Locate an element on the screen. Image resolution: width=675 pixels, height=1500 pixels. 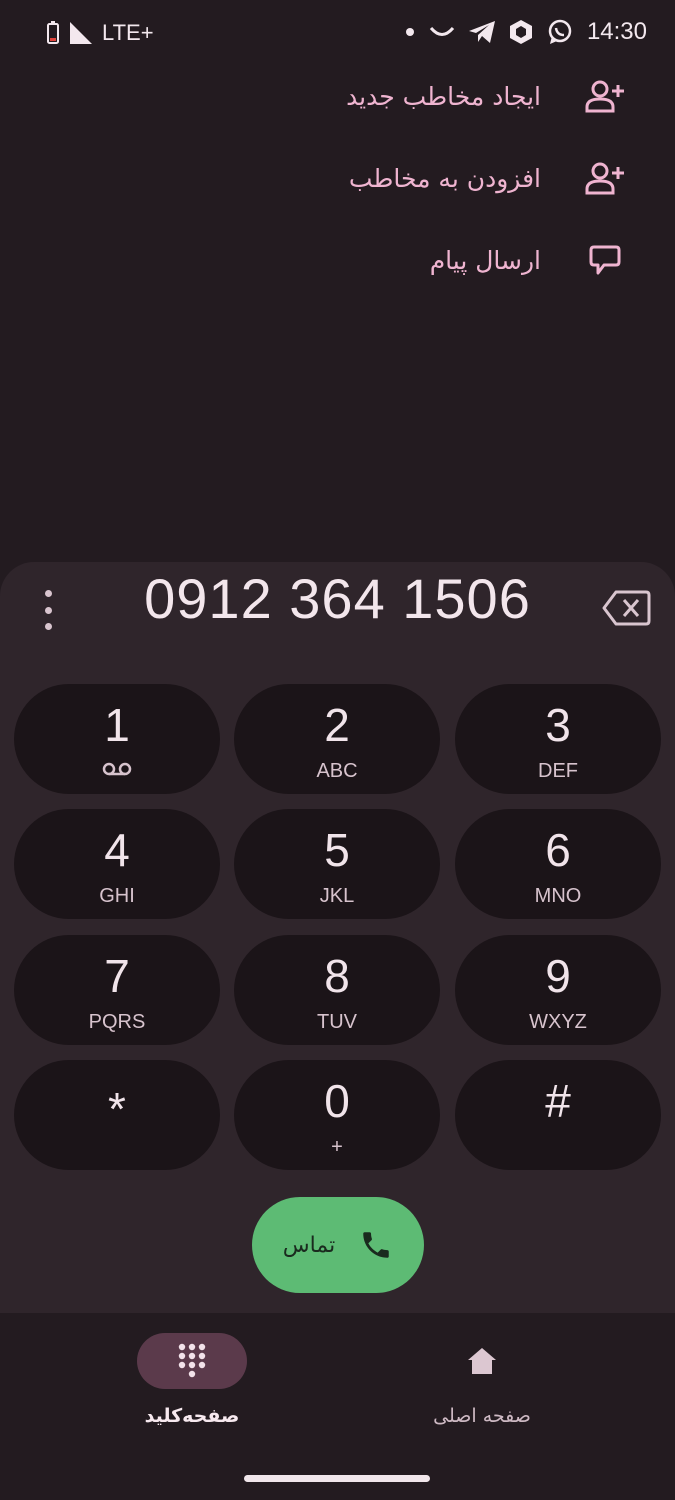
smile-icon is located at coordinates (442, 31).